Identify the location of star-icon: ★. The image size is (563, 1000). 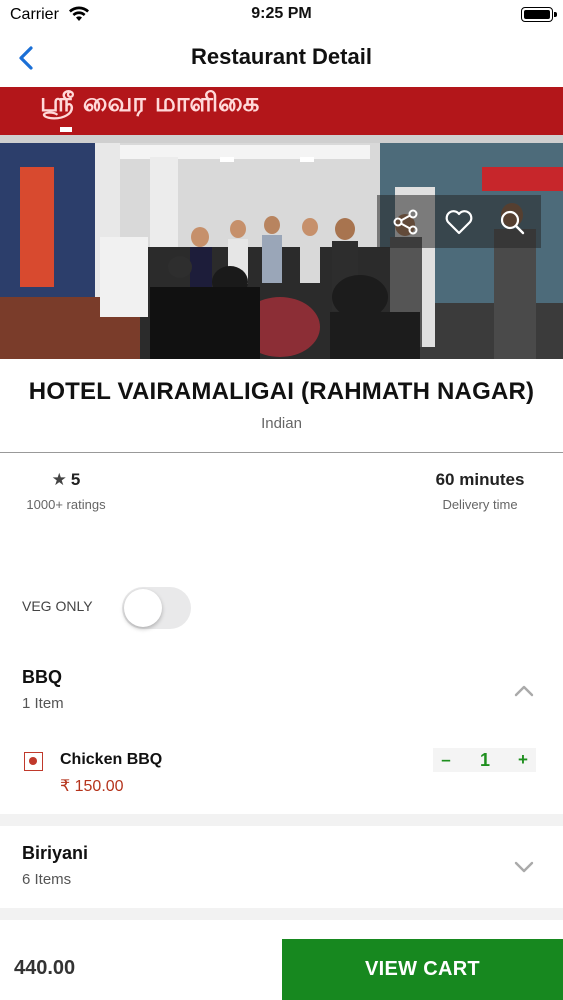
(59, 479).